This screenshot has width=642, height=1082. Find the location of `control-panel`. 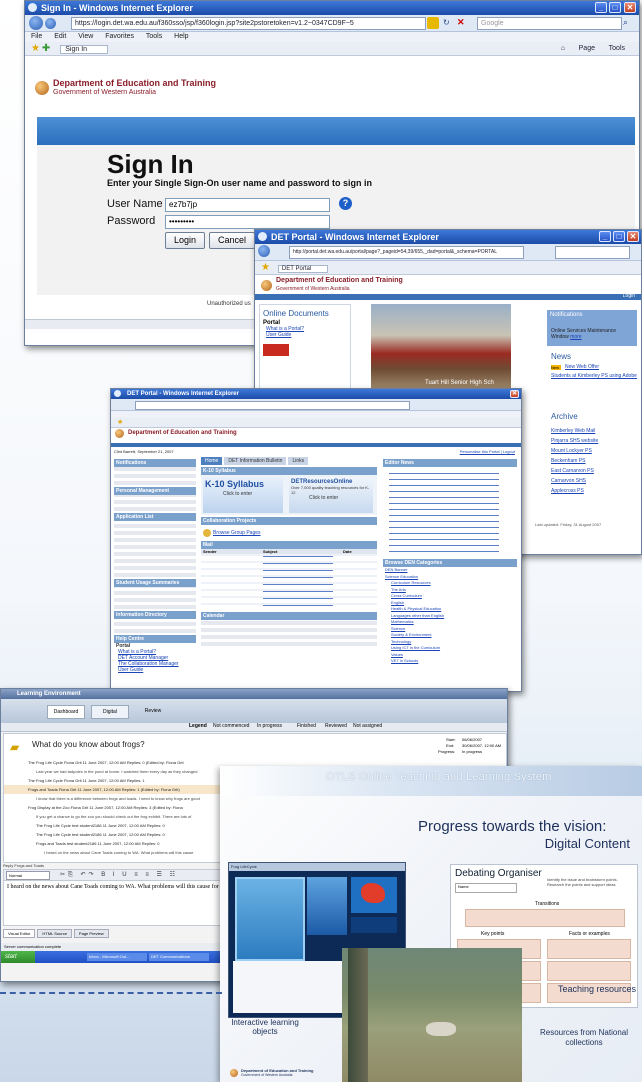

control-panel is located at coordinates (327, 906).